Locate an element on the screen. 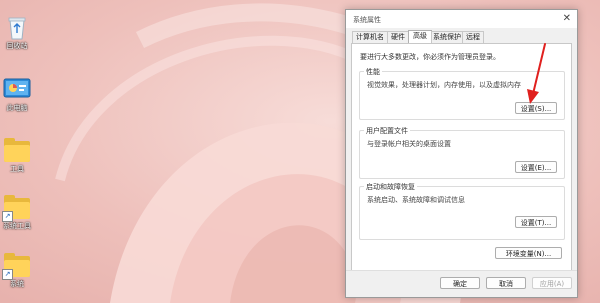 This screenshot has height=303, width=600. dialog-title: 系统属性 is located at coordinates (367, 20).